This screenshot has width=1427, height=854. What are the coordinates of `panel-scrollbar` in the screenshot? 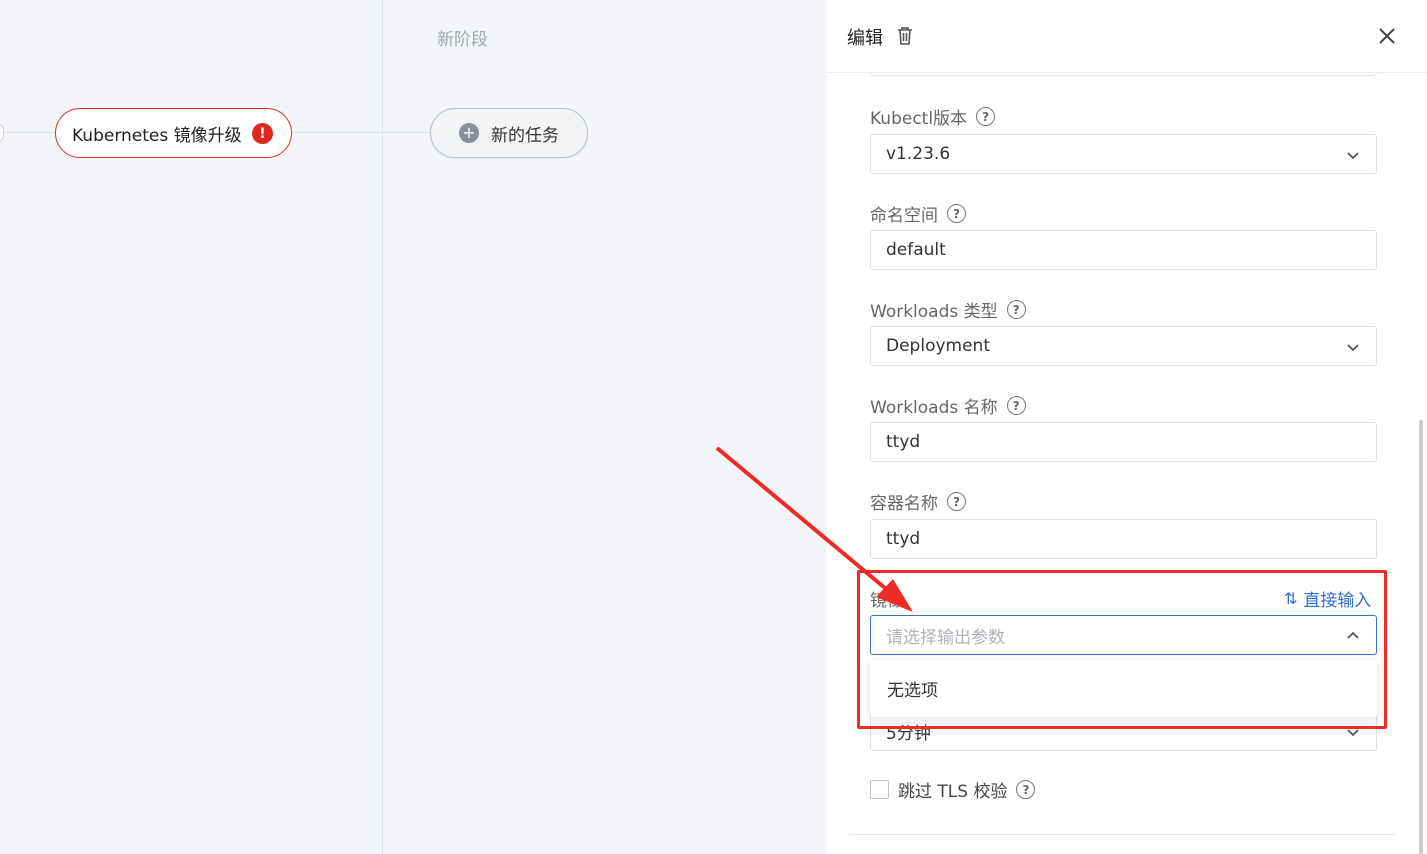 It's located at (1421, 637).